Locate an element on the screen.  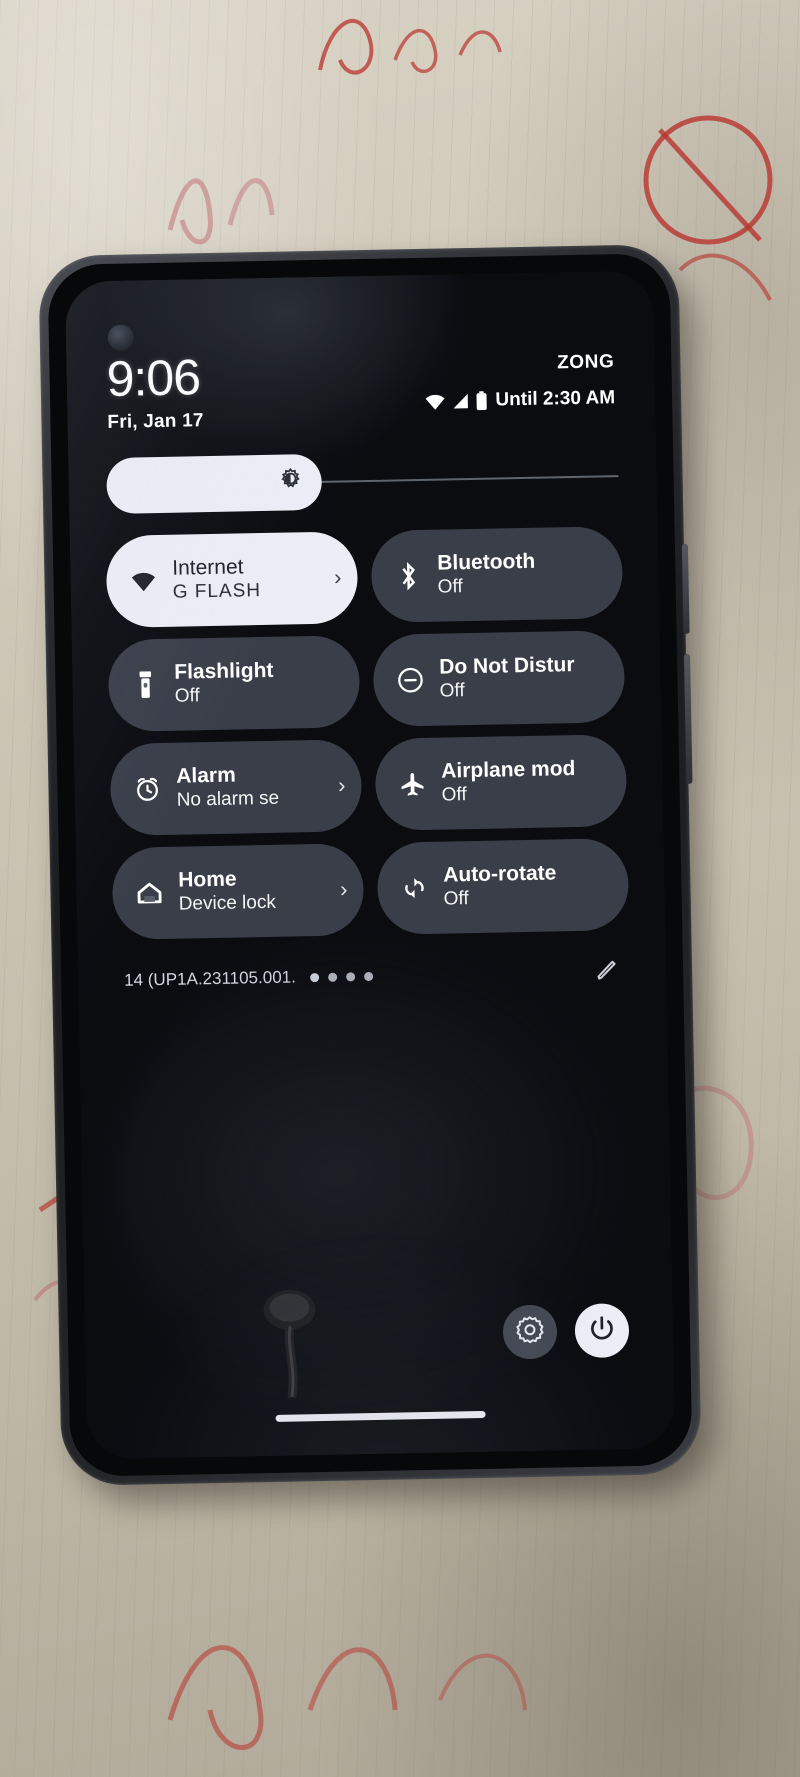
flashlight-icon is located at coordinates (145, 684).